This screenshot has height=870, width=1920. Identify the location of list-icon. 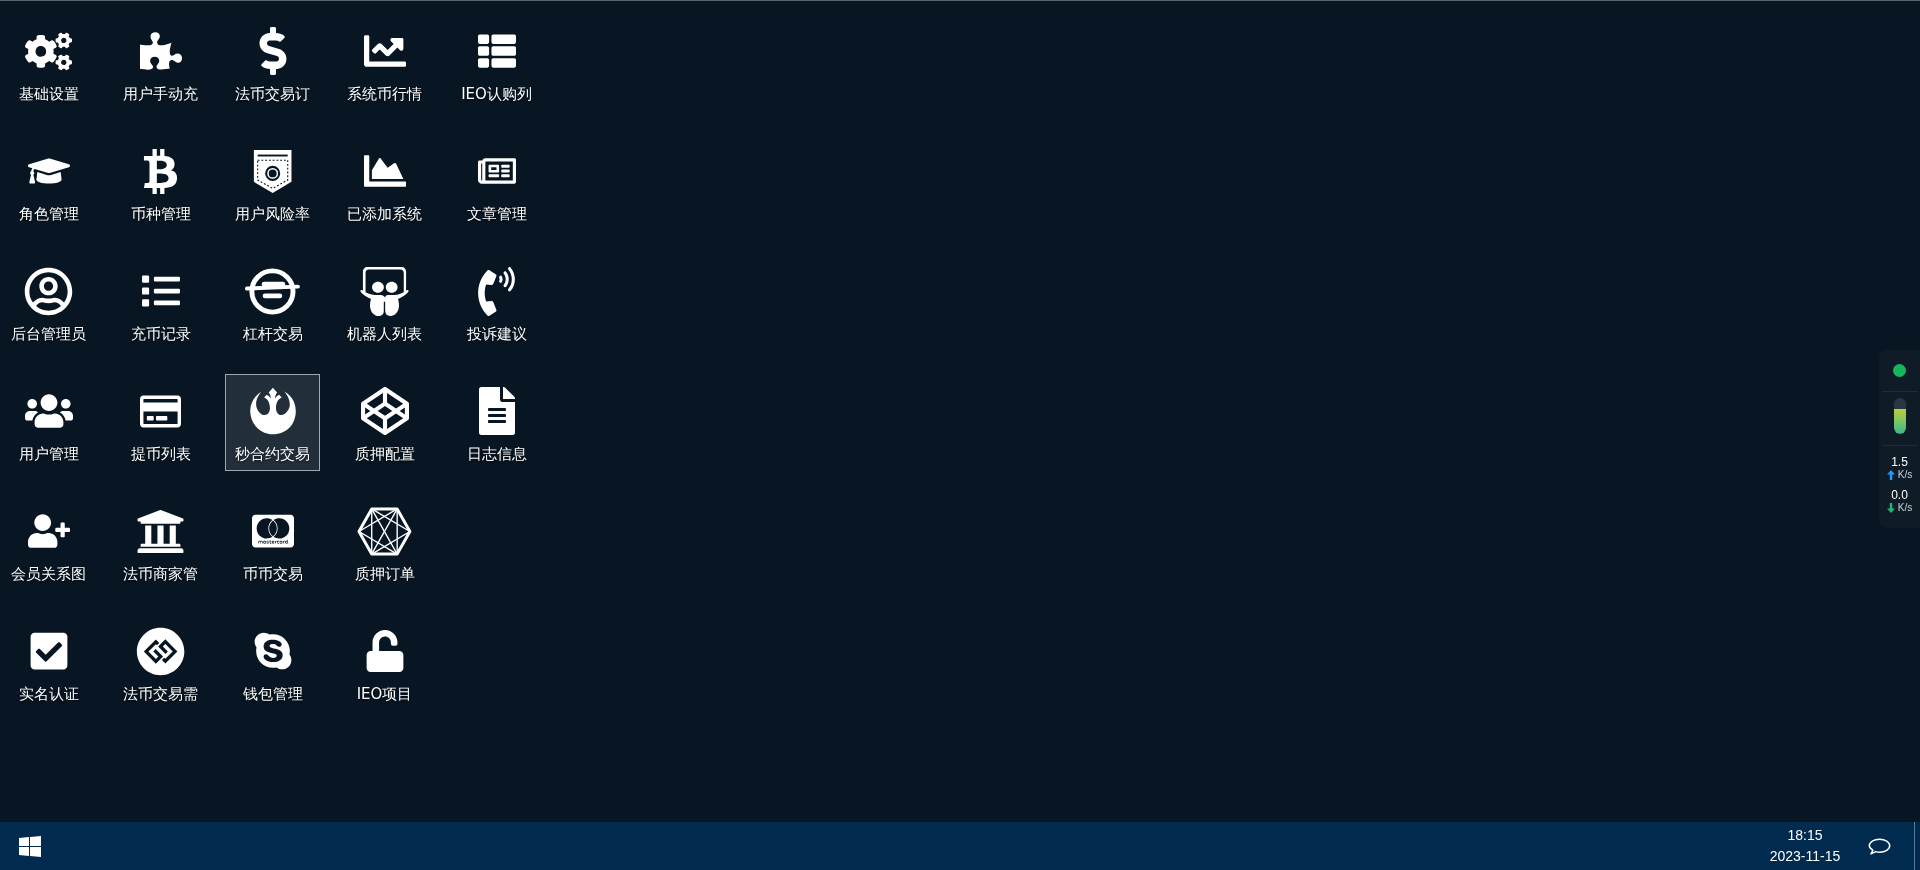
(496, 51).